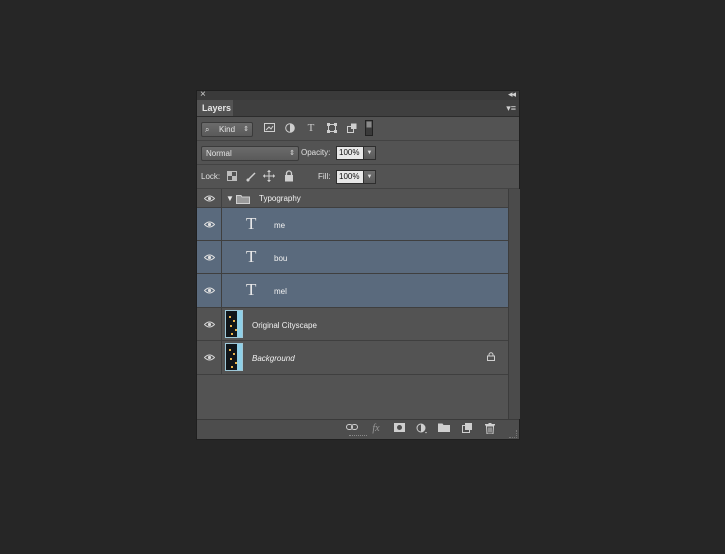 The width and height of the screenshot is (725, 554). Describe the element at coordinates (369, 177) in the screenshot. I see `fill-dropdown-icon: ▼` at that location.